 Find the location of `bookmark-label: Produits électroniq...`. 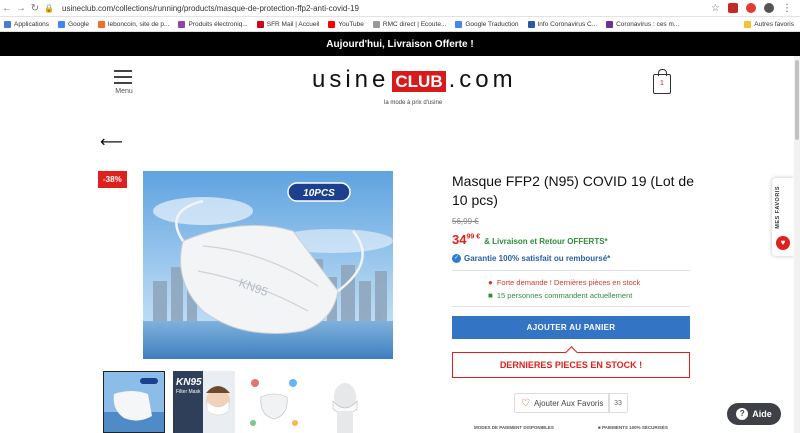

bookmark-label: Produits électroniq... is located at coordinates (218, 24).